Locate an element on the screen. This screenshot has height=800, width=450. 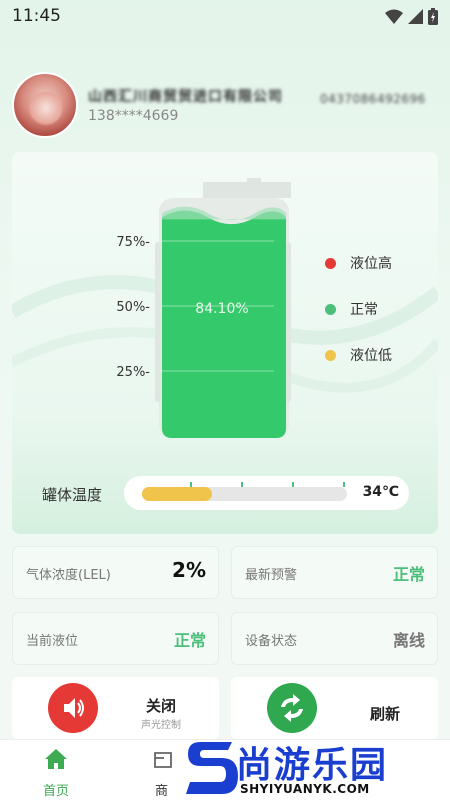
legend-label-high: 液位高 is located at coordinates (371, 264).